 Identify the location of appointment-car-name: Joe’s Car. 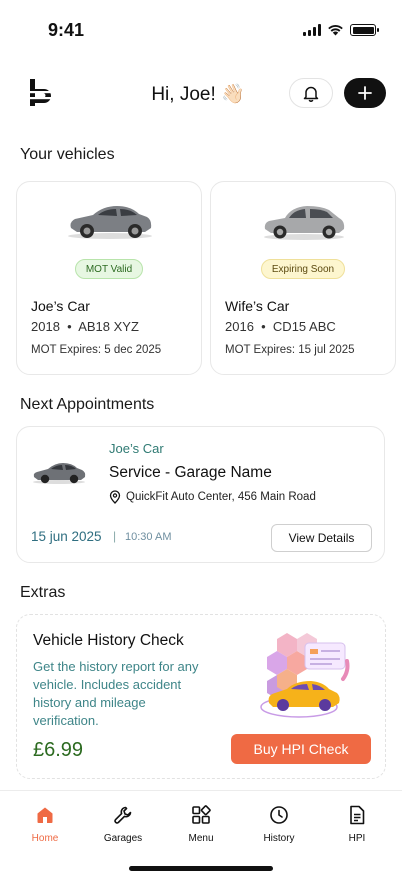
(136, 448).